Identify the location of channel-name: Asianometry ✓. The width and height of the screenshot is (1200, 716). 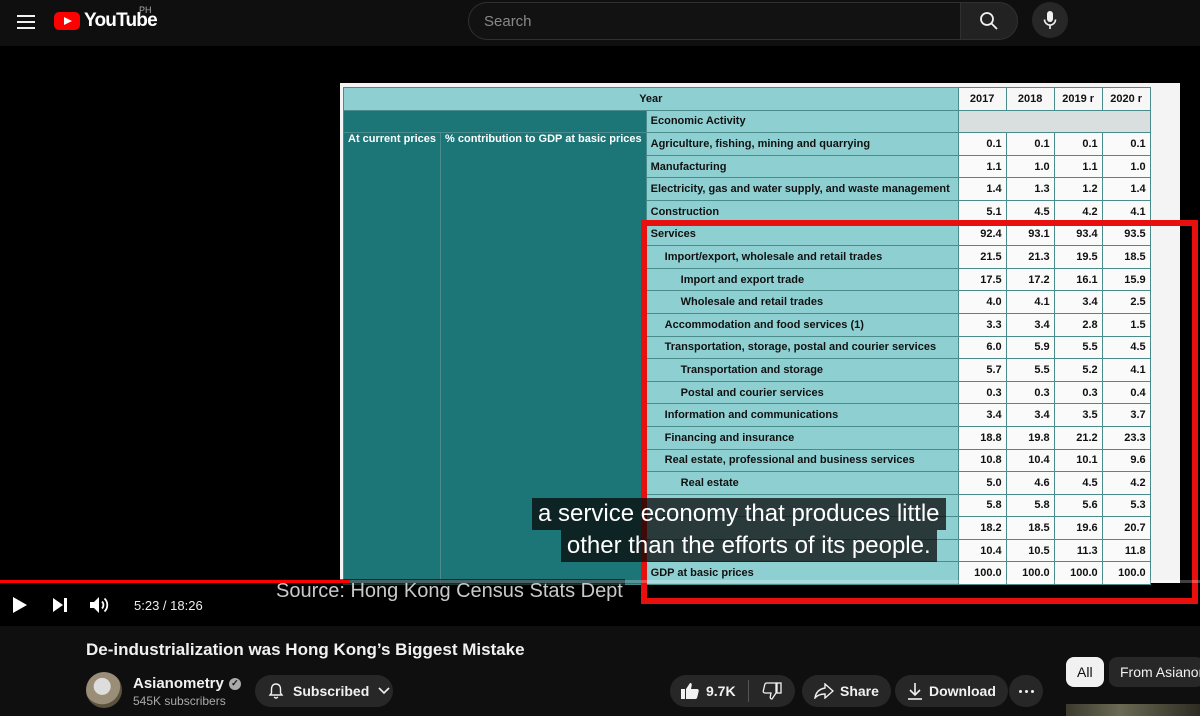
(187, 683).